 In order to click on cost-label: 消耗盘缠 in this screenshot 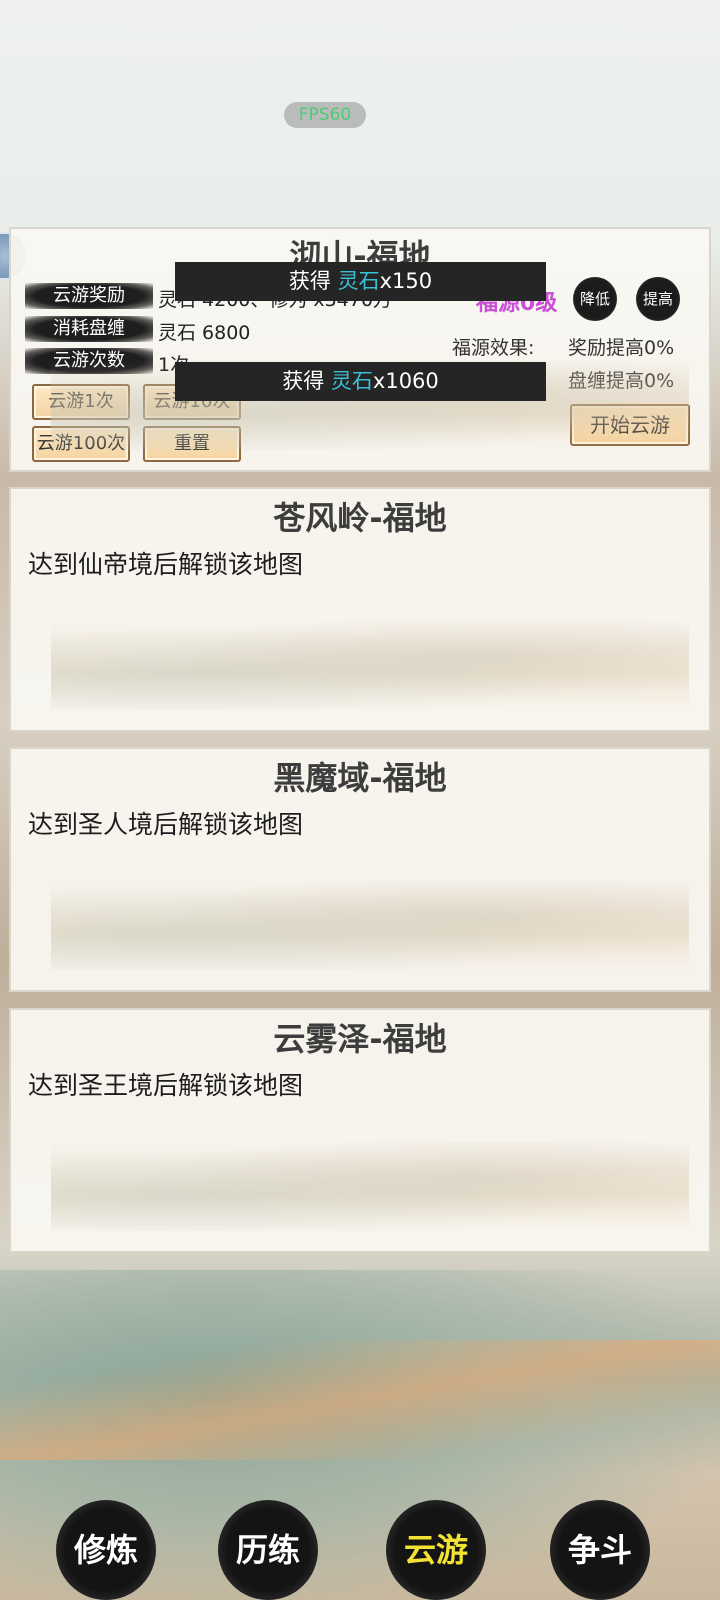, I will do `click(89, 329)`.